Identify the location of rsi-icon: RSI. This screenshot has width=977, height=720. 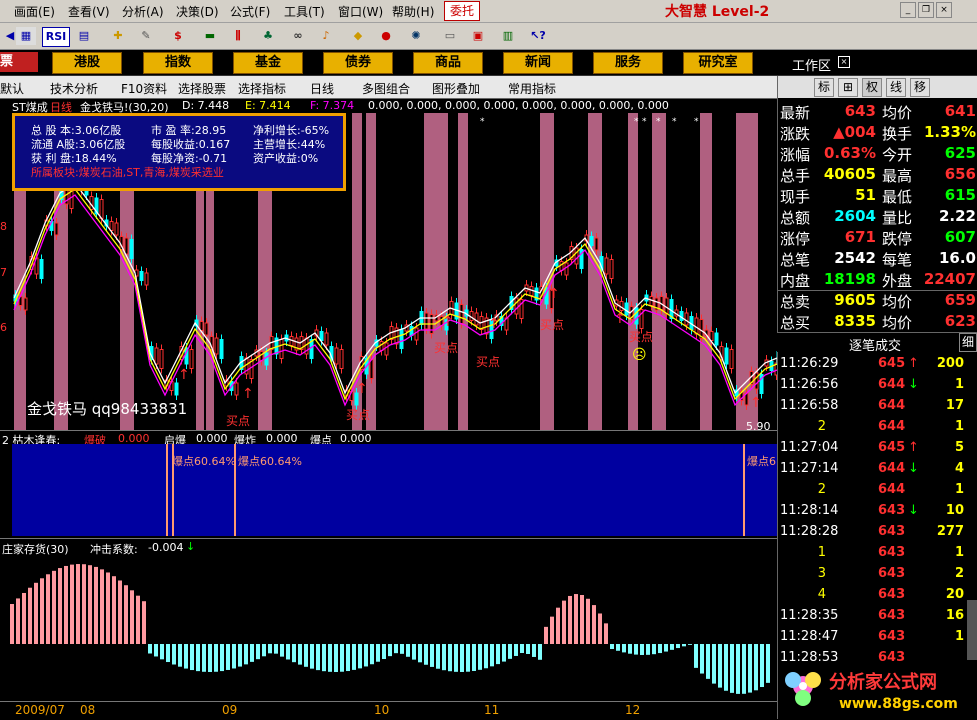
(56, 37).